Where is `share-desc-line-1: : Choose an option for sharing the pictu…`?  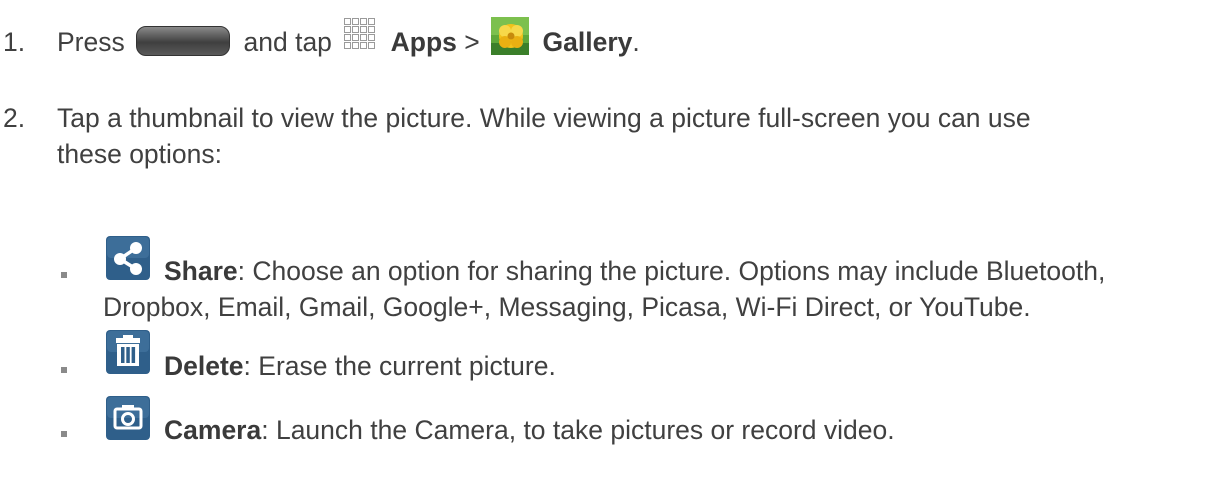 share-desc-line-1: : Choose an option for sharing the pictu… is located at coordinates (671, 271).